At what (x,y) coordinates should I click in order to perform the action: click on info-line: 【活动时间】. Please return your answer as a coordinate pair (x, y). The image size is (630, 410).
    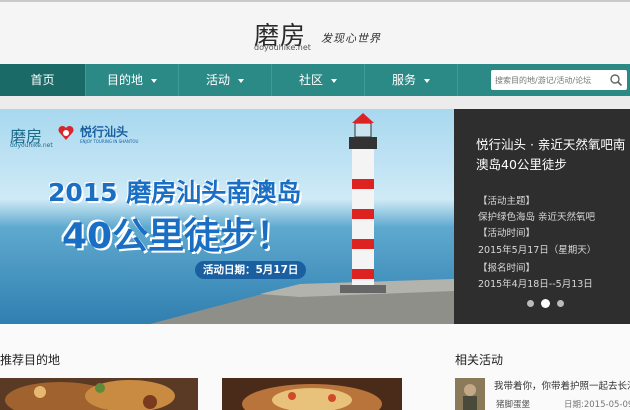
    Looking at the image, I should click on (507, 233).